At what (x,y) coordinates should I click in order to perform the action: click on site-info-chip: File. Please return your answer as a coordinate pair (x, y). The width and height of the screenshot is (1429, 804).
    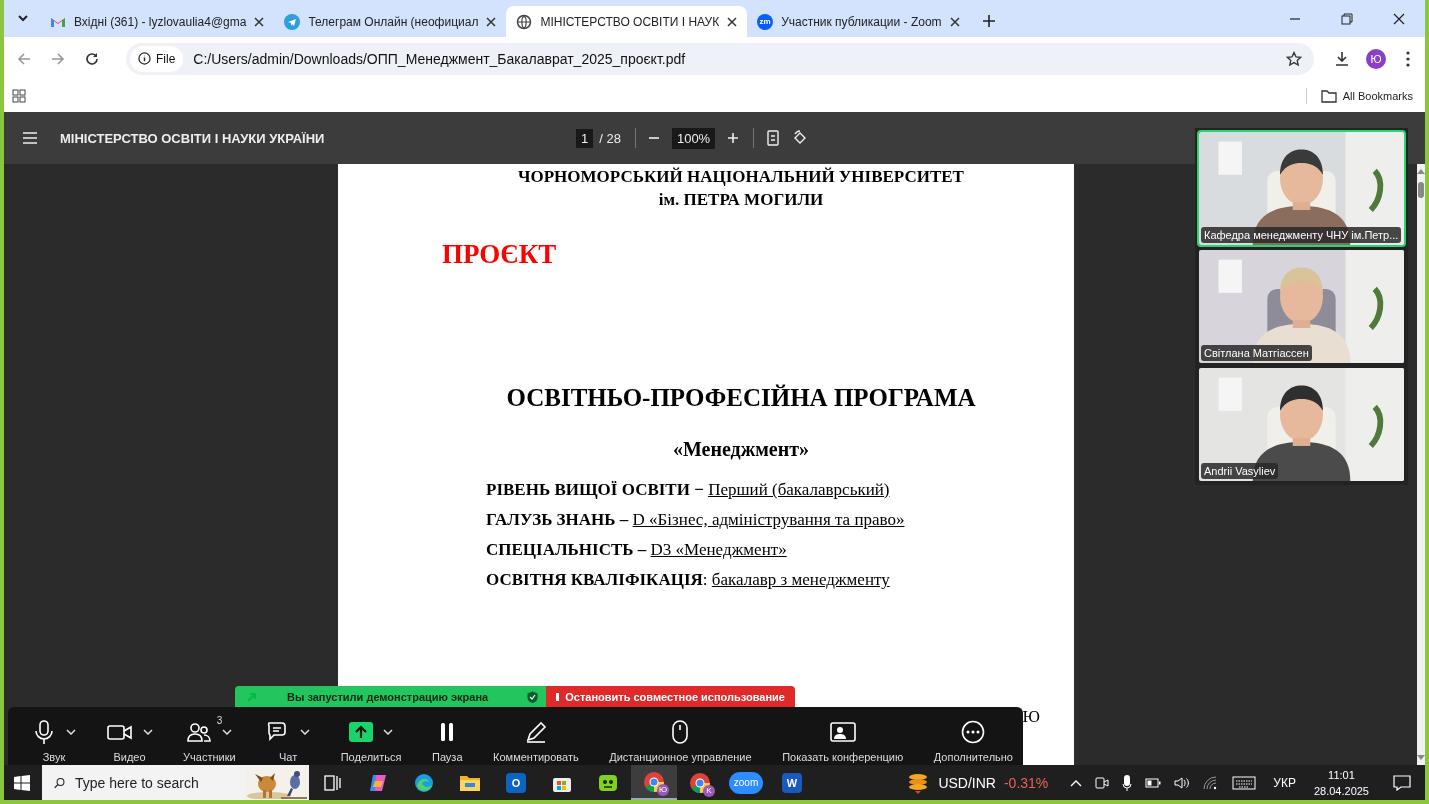
    Looking at the image, I should click on (157, 58).